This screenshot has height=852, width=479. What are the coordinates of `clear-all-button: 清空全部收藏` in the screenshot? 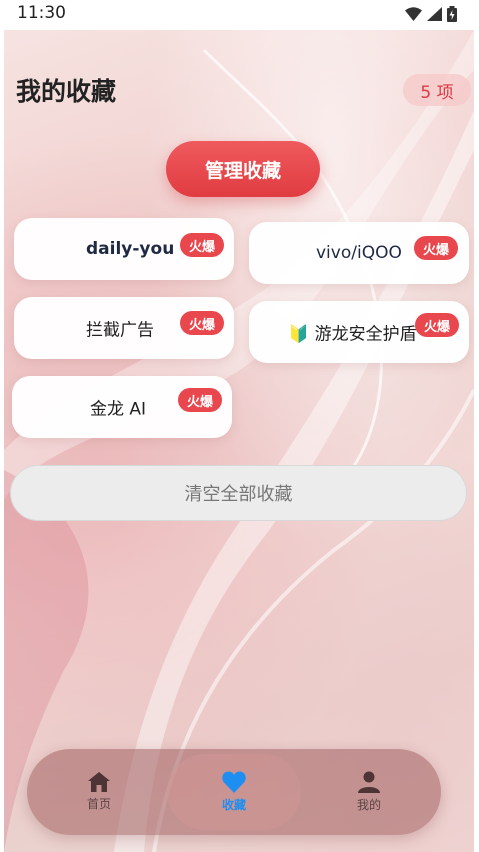 It's located at (238, 493).